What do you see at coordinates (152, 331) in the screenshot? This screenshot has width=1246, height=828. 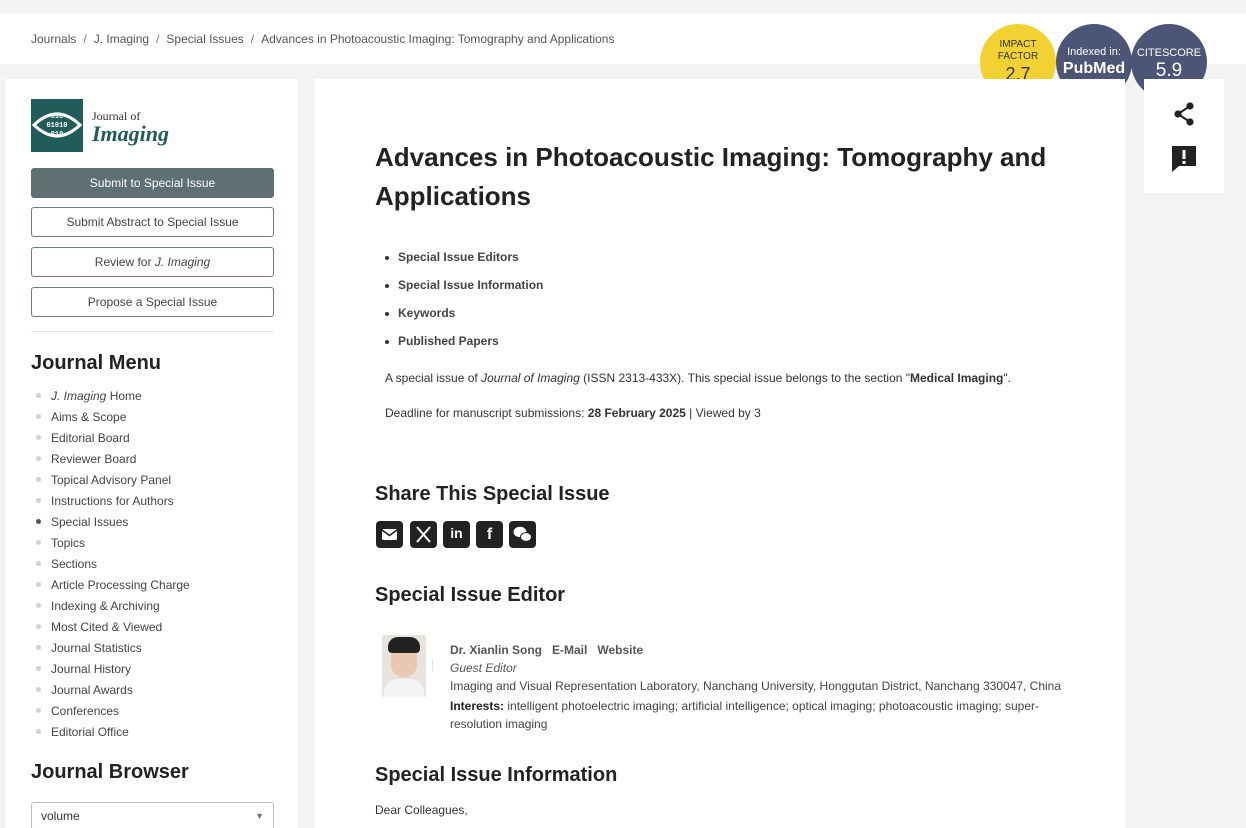 I see `sidebar-divider` at bounding box center [152, 331].